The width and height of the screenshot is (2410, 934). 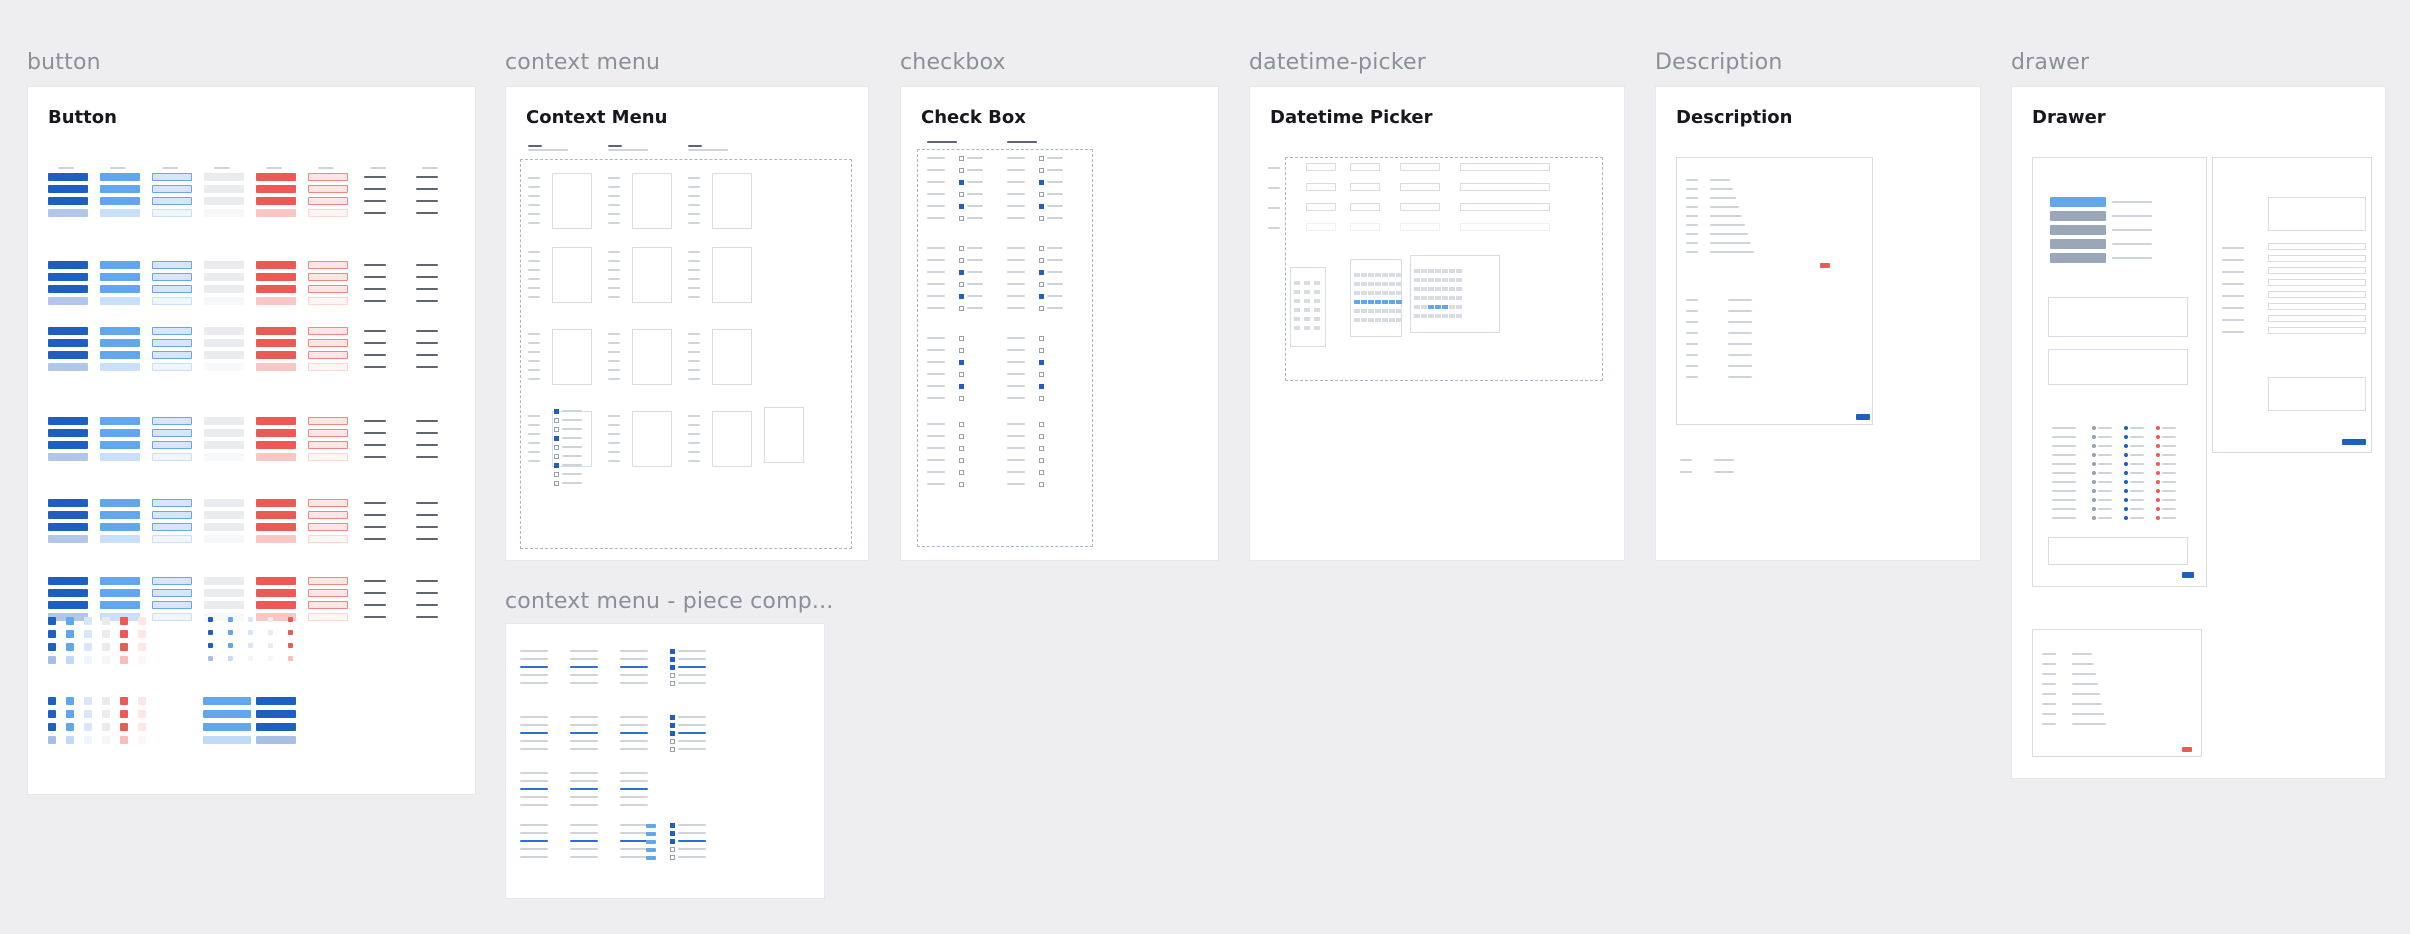 What do you see at coordinates (628, 150) in the screenshot?
I see `thumb-text` at bounding box center [628, 150].